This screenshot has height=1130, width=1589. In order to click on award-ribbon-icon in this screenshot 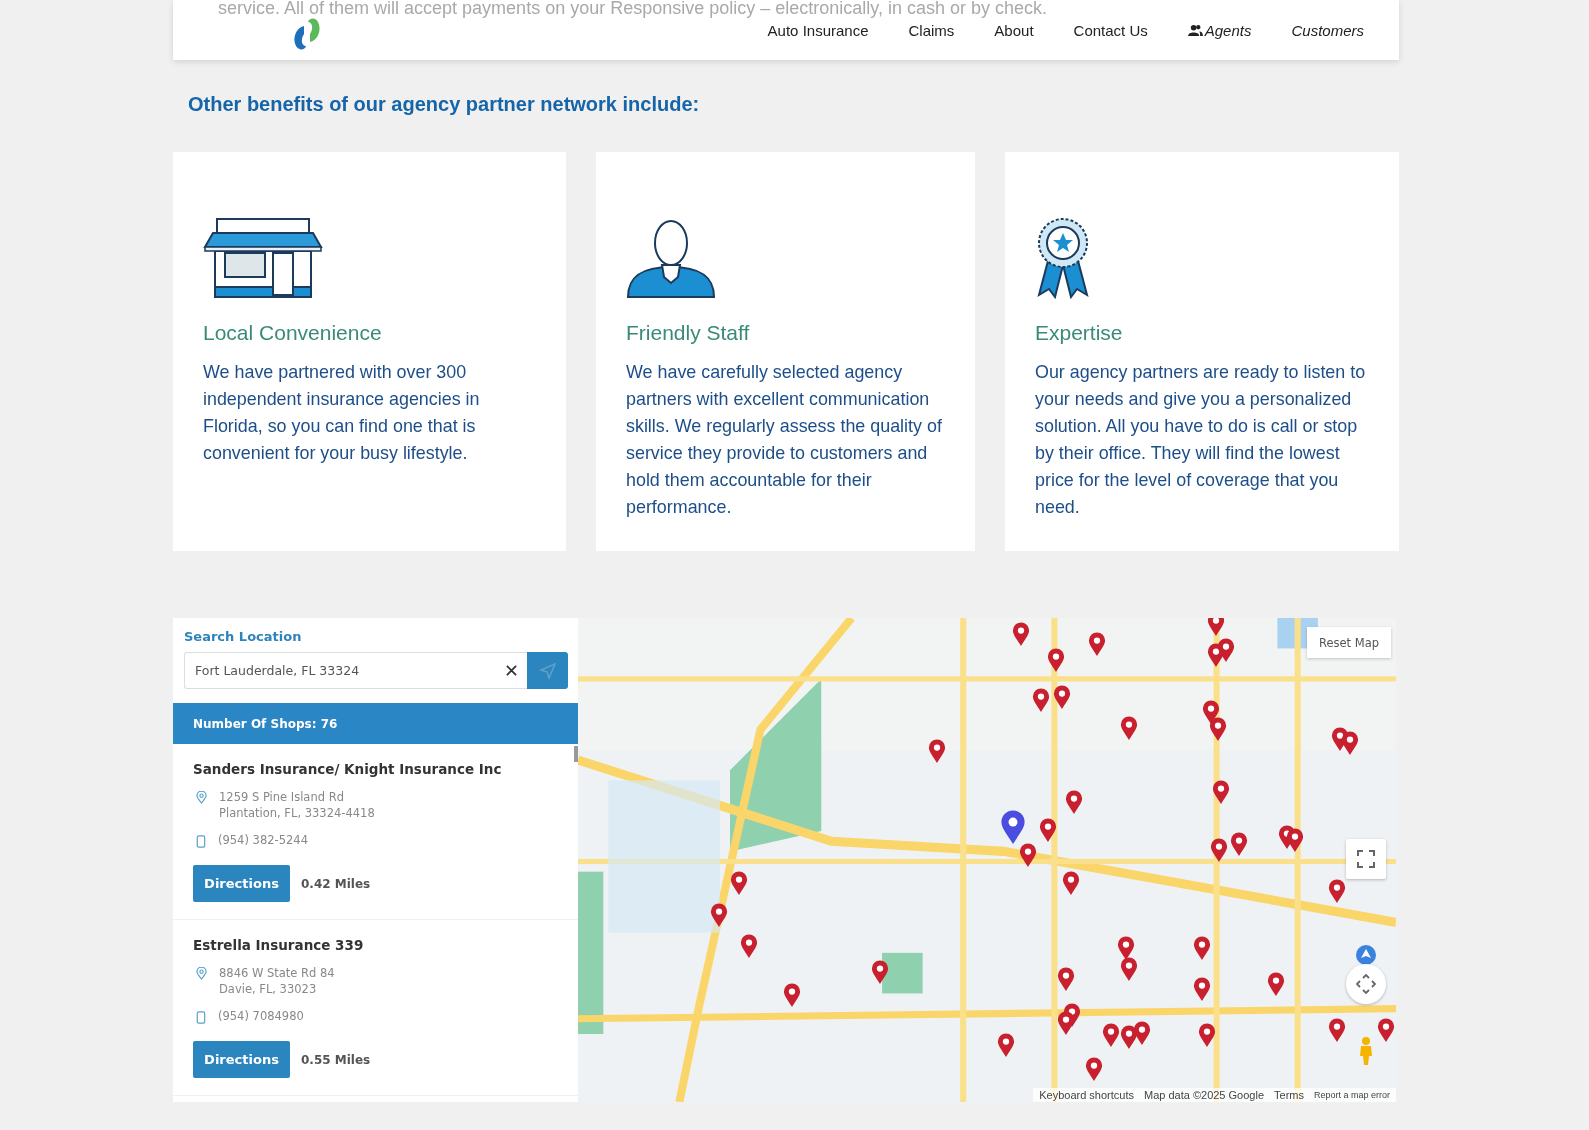, I will do `click(1063, 258)`.